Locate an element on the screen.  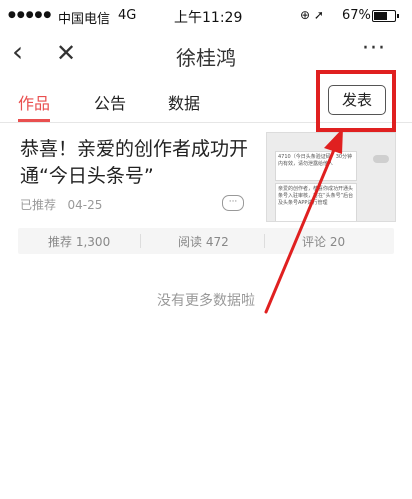
arrow-head is located at coordinates (333, 141).